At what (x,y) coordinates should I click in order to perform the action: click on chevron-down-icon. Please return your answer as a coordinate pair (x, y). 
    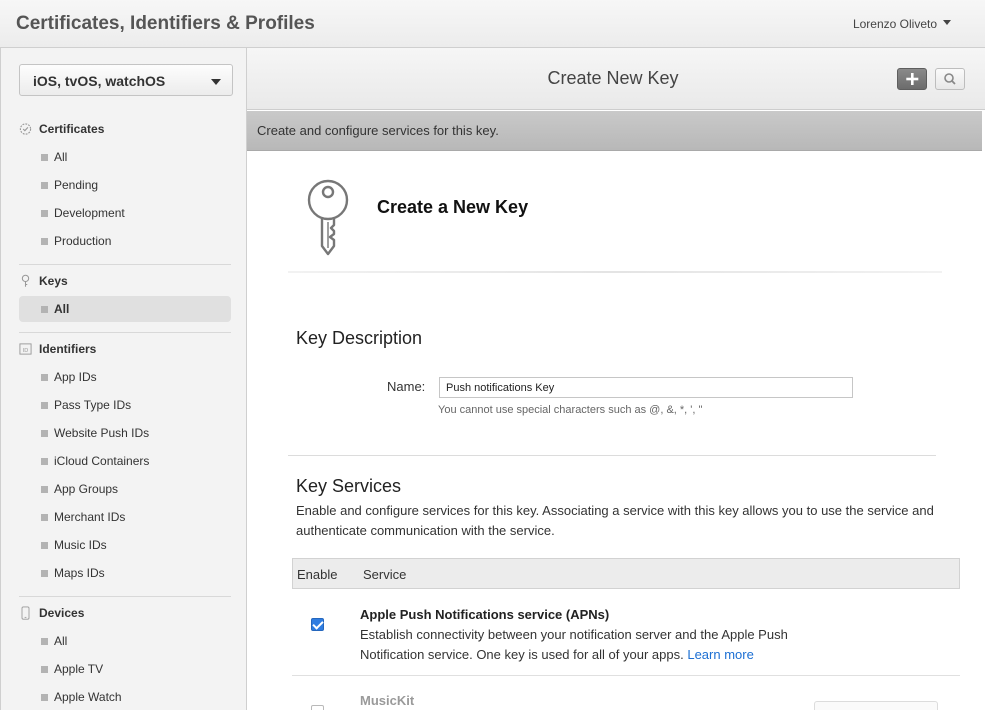
    Looking at the image, I should click on (216, 82).